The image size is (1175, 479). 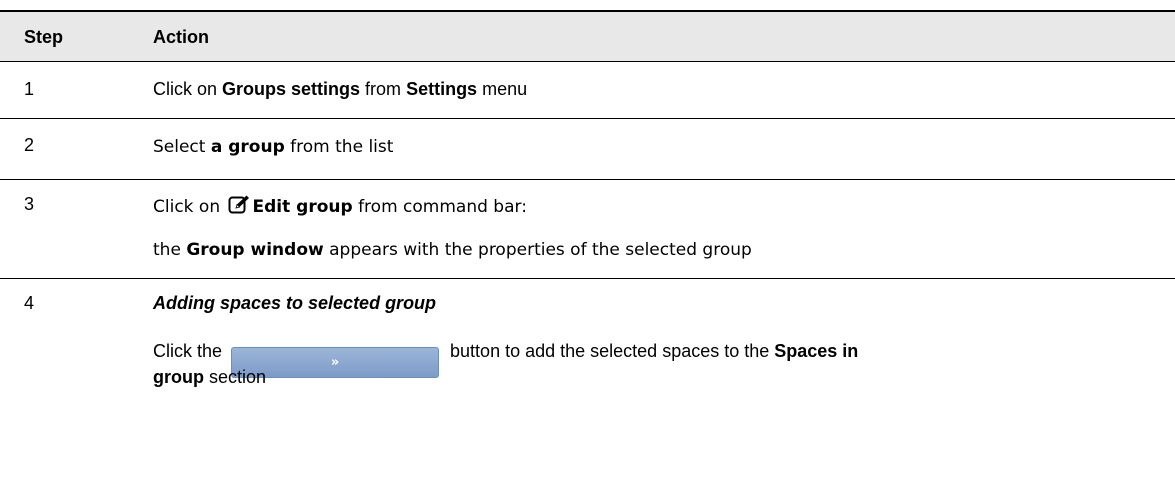 I want to click on step-number: 3, so click(x=29, y=204).